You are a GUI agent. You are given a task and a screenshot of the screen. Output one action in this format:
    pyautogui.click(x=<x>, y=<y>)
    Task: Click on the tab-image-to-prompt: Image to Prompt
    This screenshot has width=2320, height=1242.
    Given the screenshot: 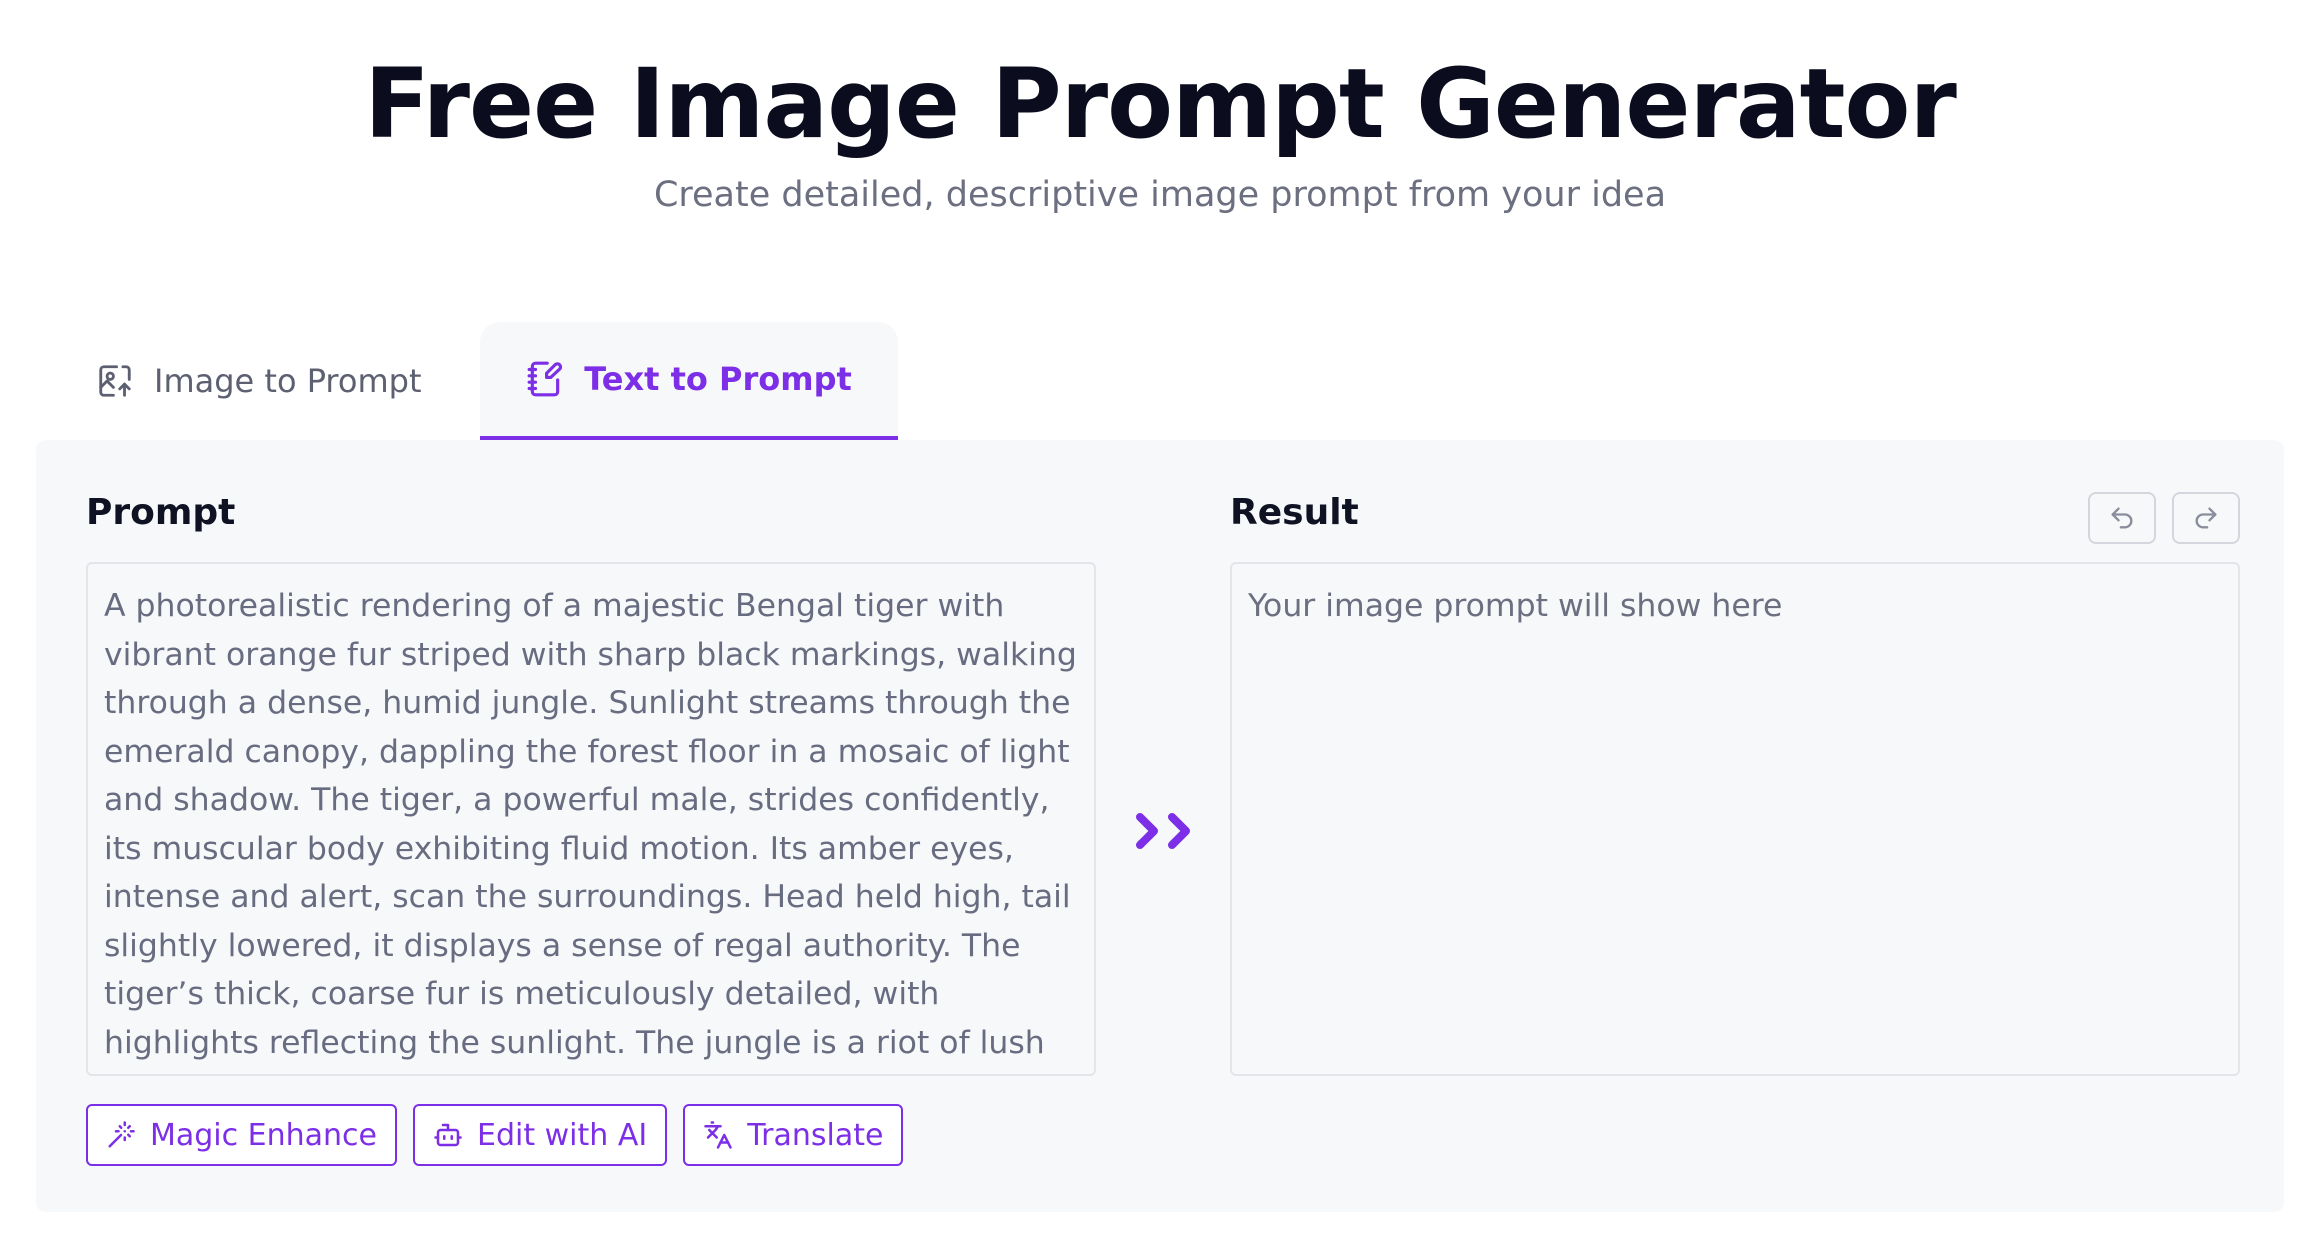 What is the action you would take?
    pyautogui.click(x=258, y=381)
    